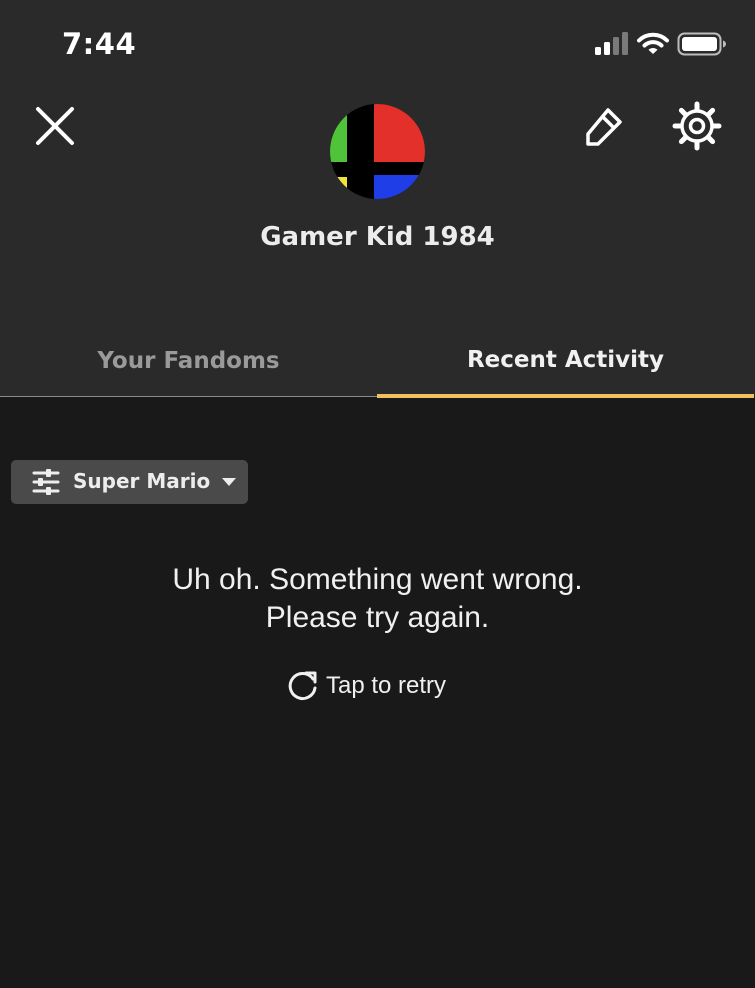 Image resolution: width=755 pixels, height=988 pixels. I want to click on tab-your-fandoms: Your Fandoms, so click(188, 361).